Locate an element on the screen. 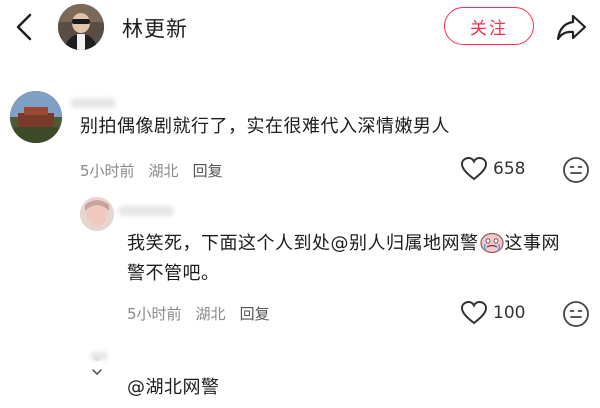 The width and height of the screenshot is (600, 408). share-button is located at coordinates (571, 27).